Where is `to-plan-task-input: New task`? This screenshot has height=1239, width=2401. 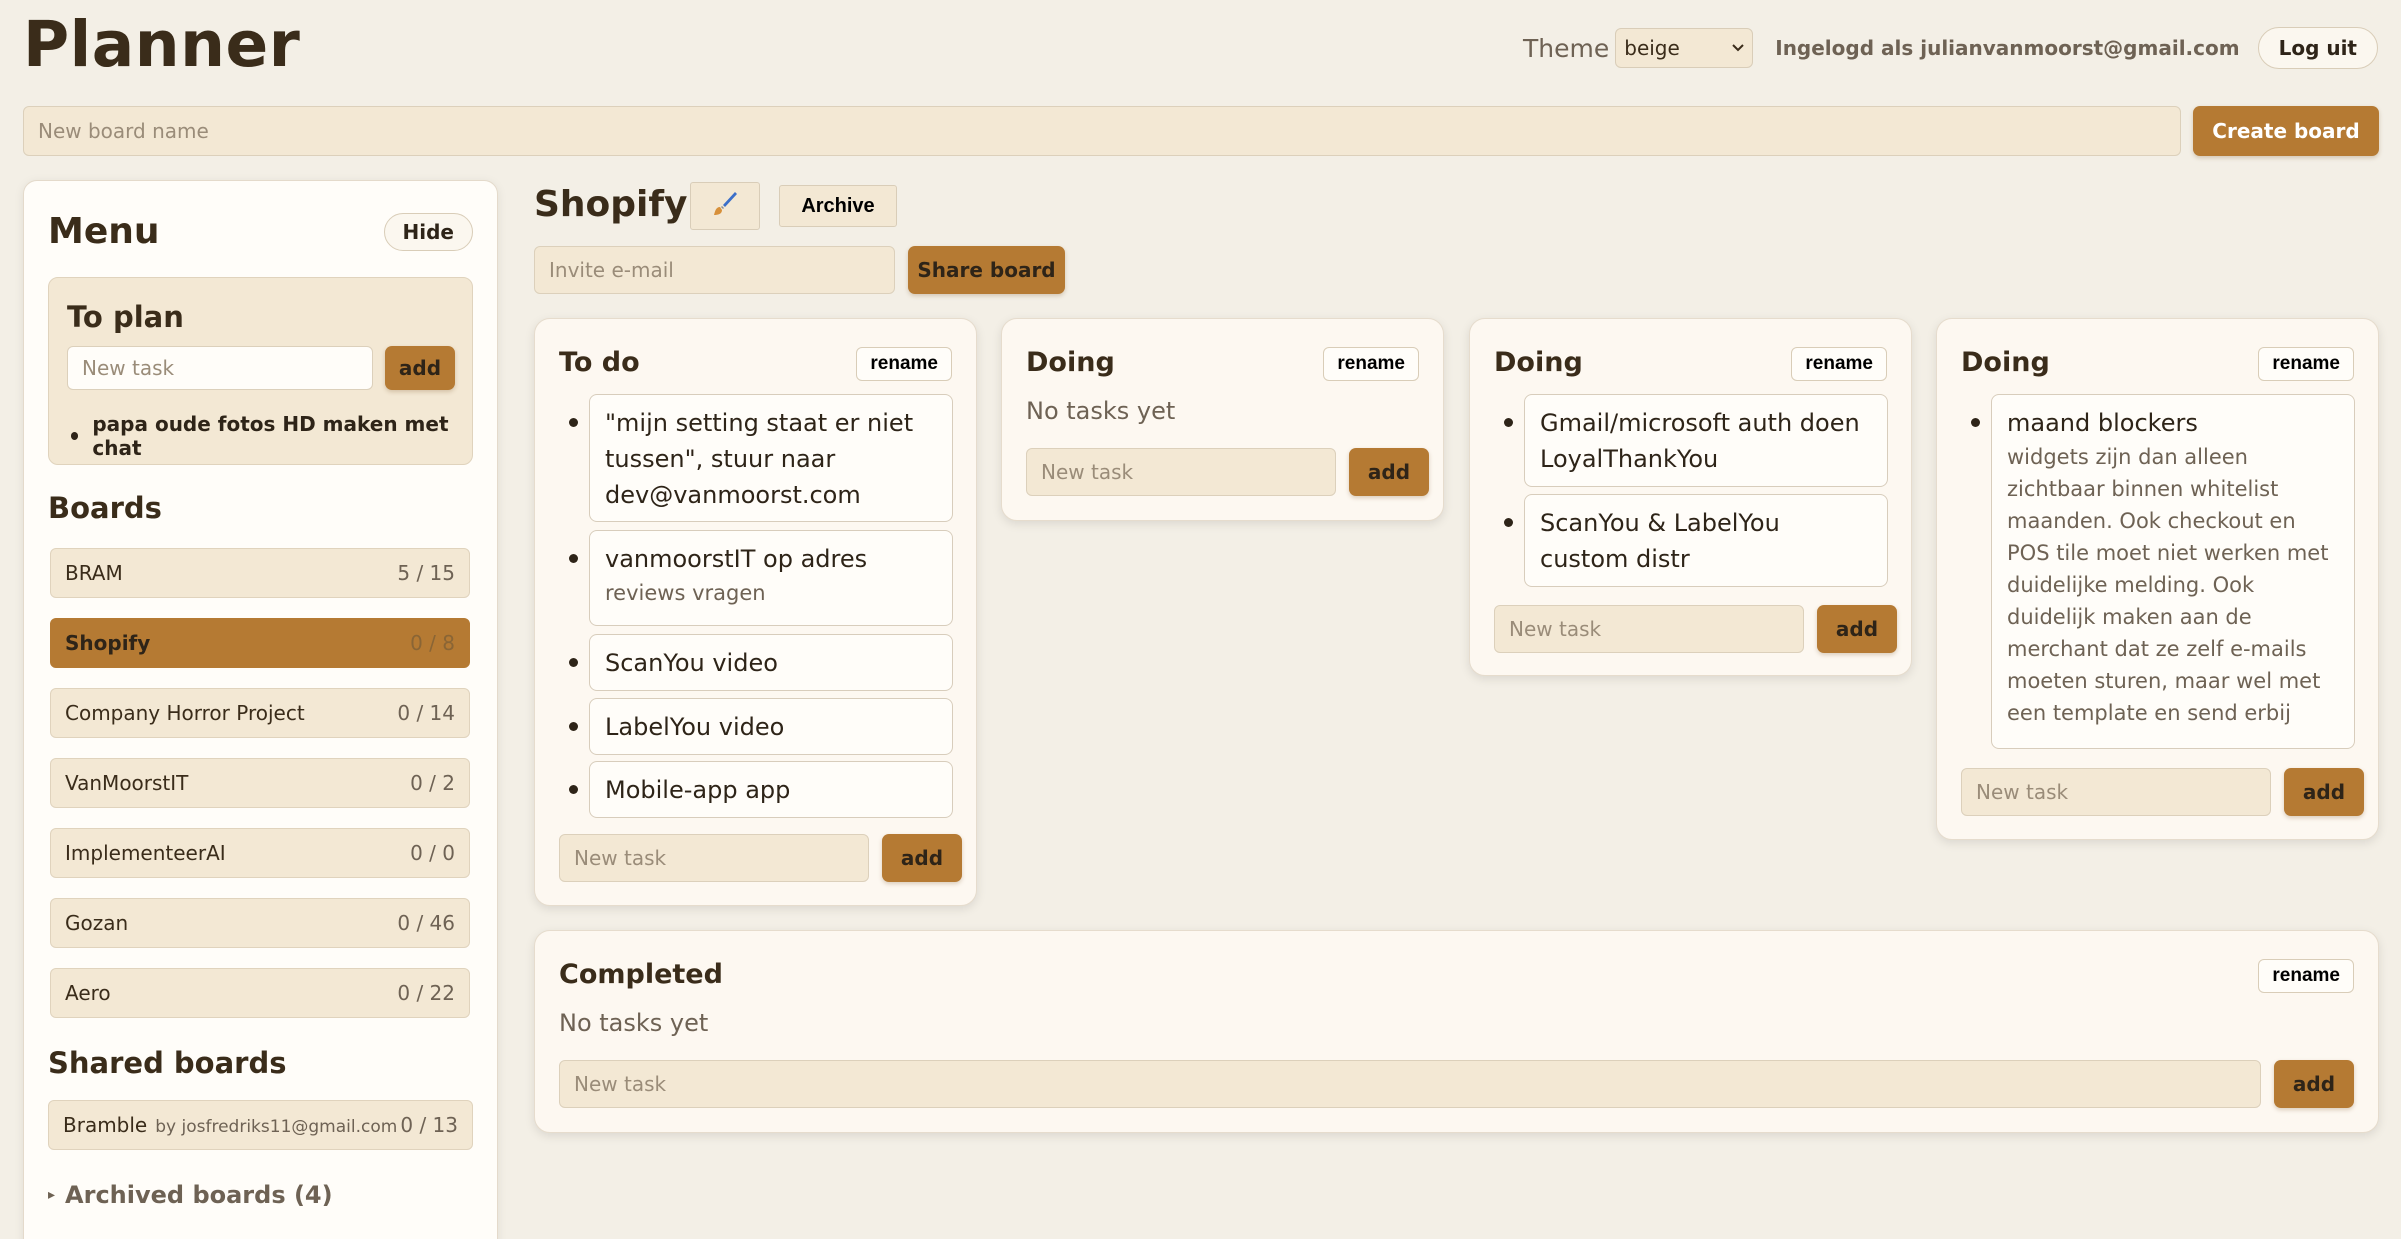
to-plan-task-input: New task is located at coordinates (220, 368).